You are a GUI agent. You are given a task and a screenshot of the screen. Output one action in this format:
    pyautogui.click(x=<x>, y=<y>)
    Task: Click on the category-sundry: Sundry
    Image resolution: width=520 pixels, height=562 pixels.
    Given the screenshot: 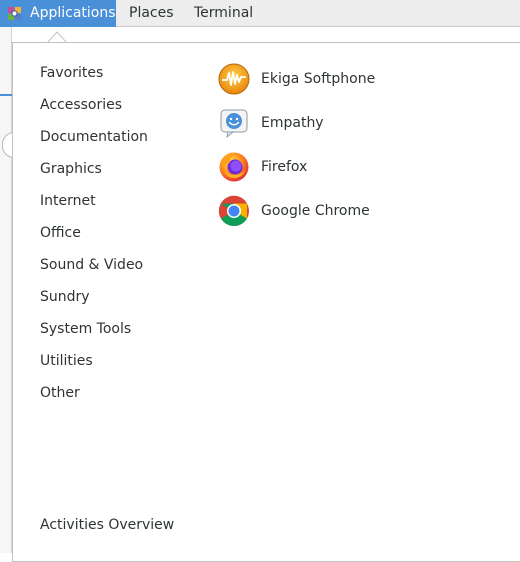 What is the action you would take?
    pyautogui.click(x=65, y=297)
    